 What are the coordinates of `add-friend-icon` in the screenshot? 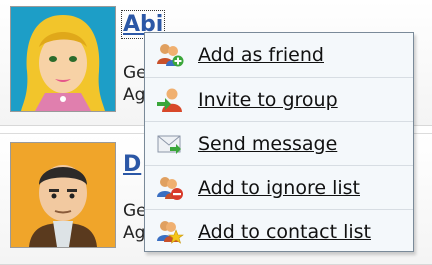 It's located at (170, 55).